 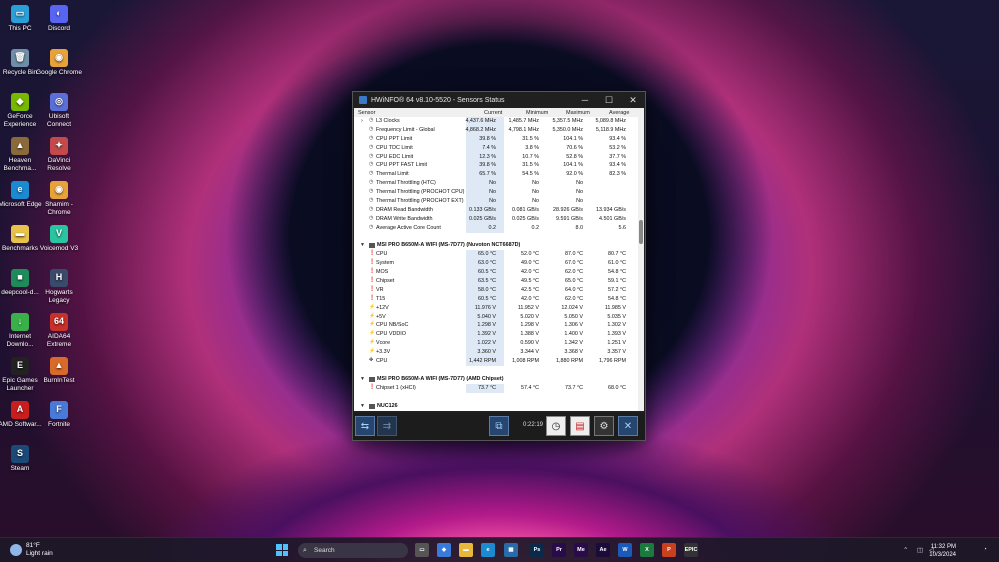 What do you see at coordinates (497, 148) in the screenshot?
I see `sensor-row: ◷ CPU TDC Limit 7.4 % 3.8 % 70.6 % 53.2 %` at bounding box center [497, 148].